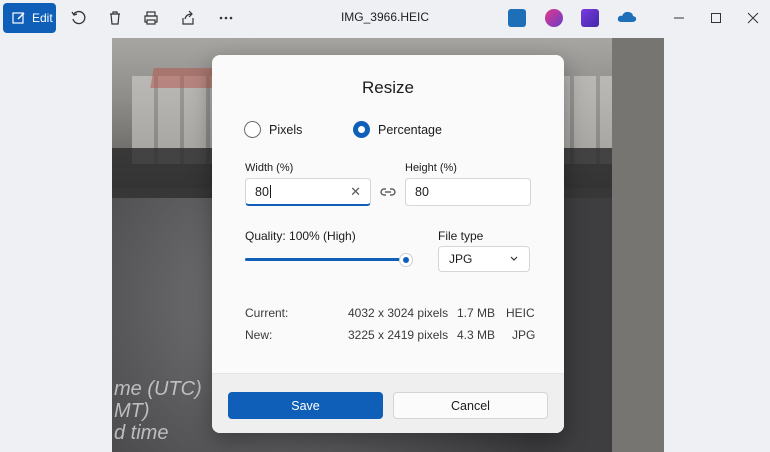  What do you see at coordinates (470, 405) in the screenshot?
I see `cancel-button: Cancel` at bounding box center [470, 405].